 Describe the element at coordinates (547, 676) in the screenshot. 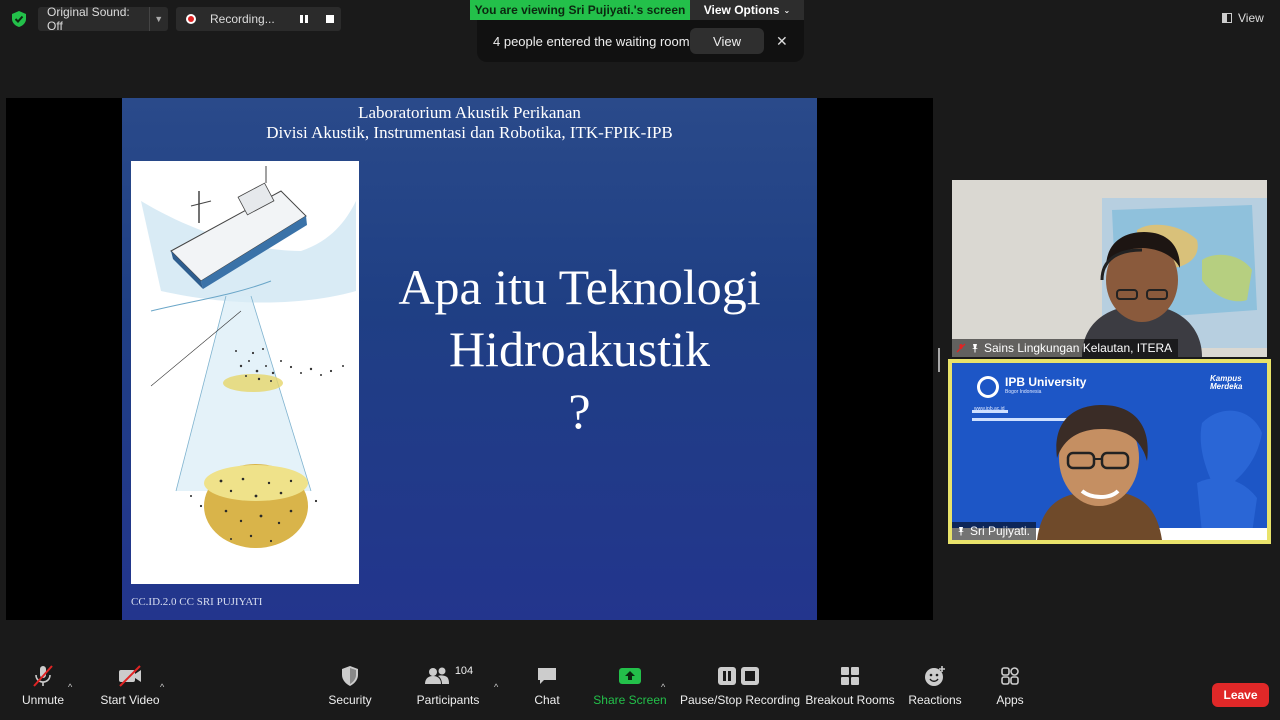

I see `chat-icon` at that location.